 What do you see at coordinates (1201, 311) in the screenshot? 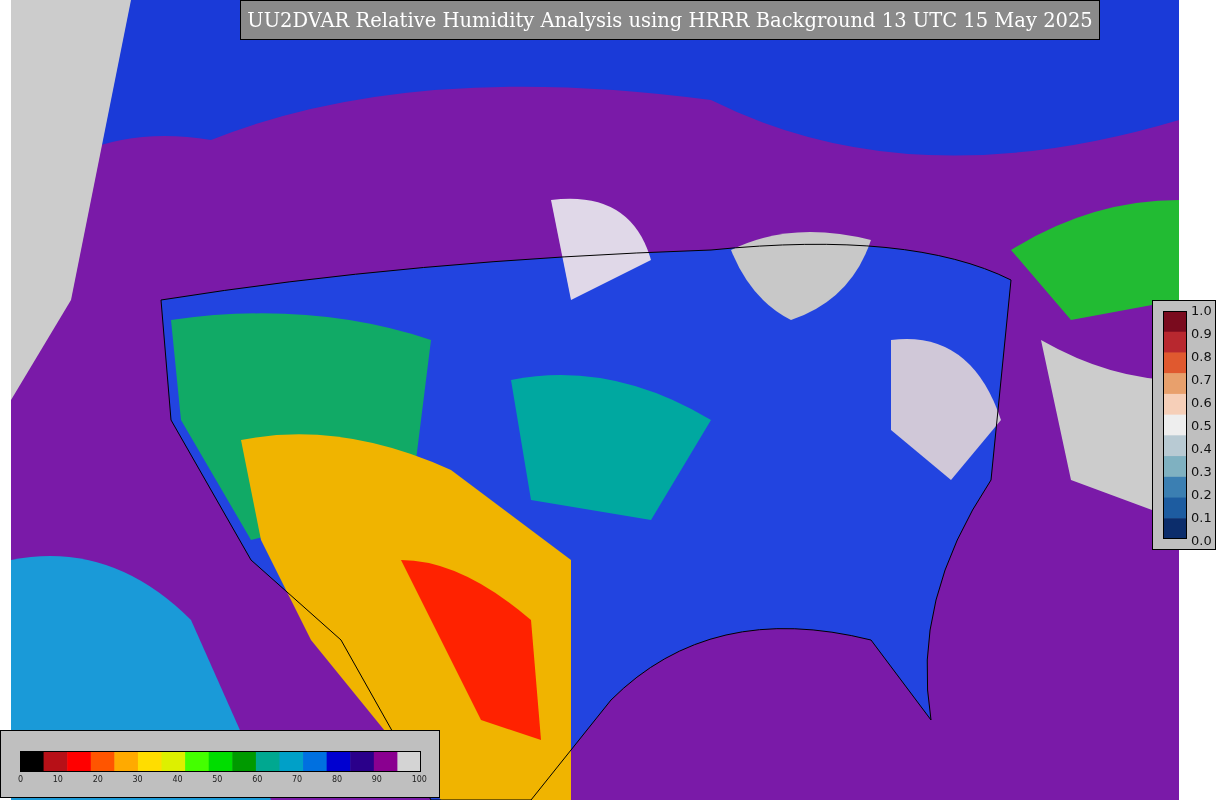
I see `tick-label: 1.0` at bounding box center [1201, 311].